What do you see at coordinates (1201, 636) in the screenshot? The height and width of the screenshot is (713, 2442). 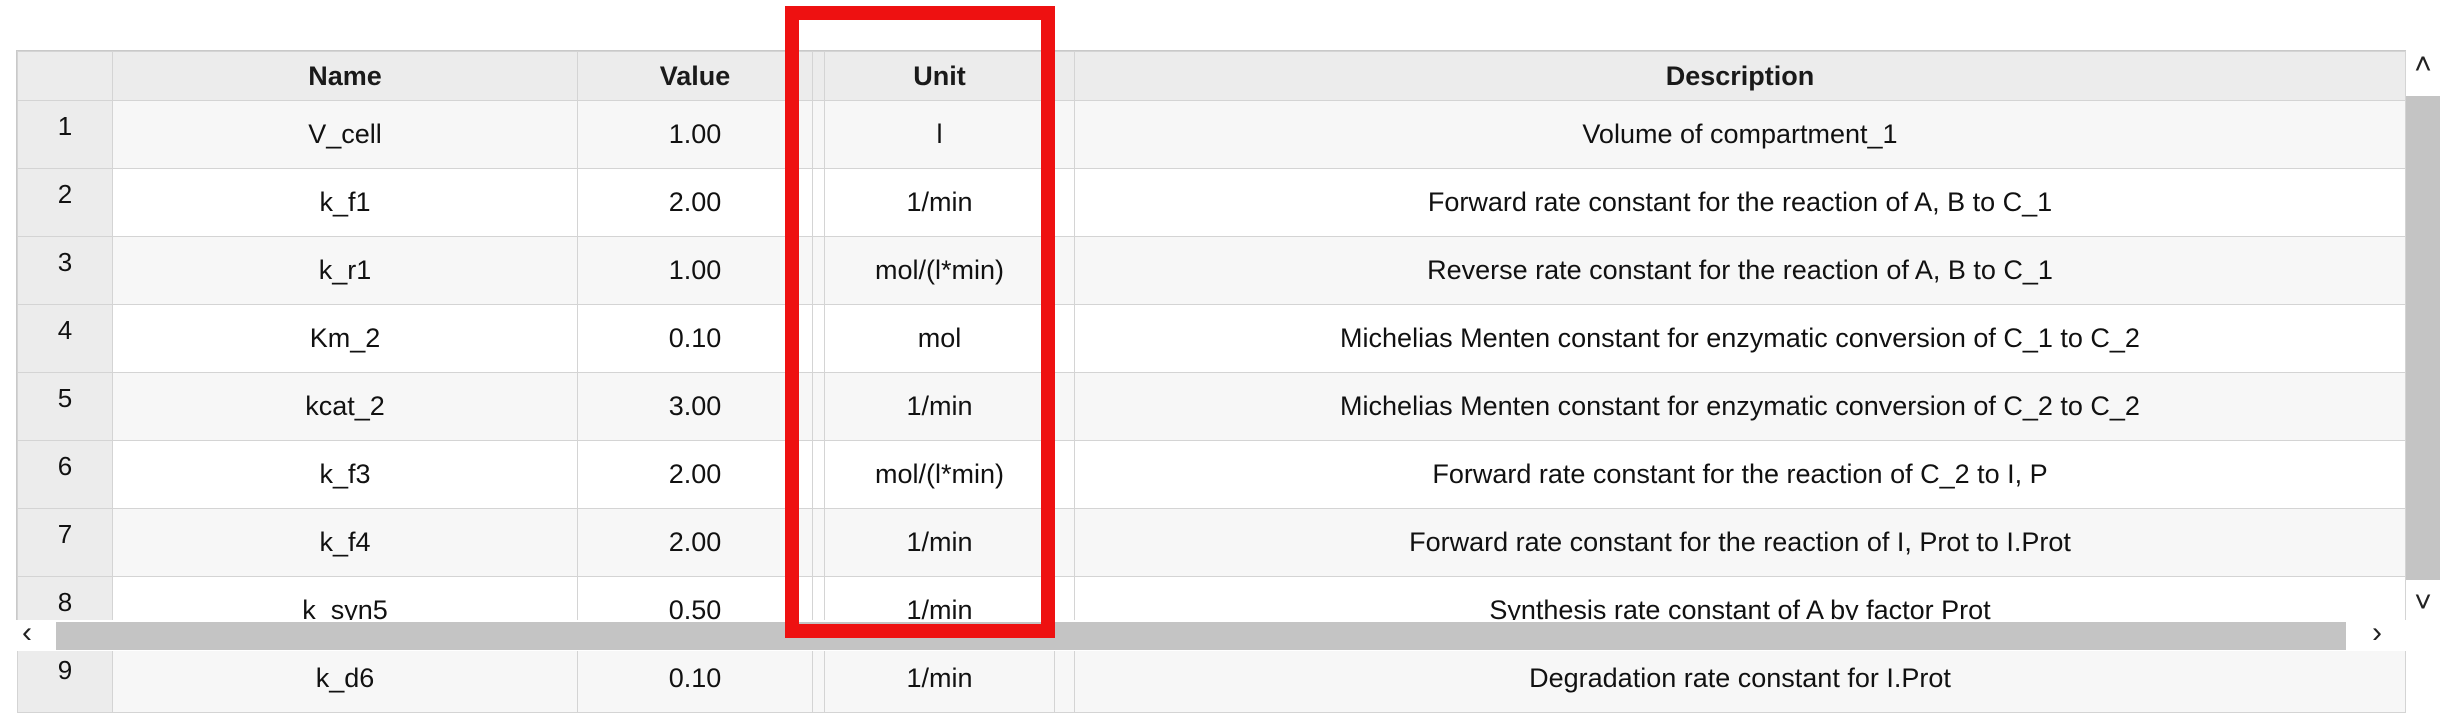 I see `horizontal-scroll-thumb` at bounding box center [1201, 636].